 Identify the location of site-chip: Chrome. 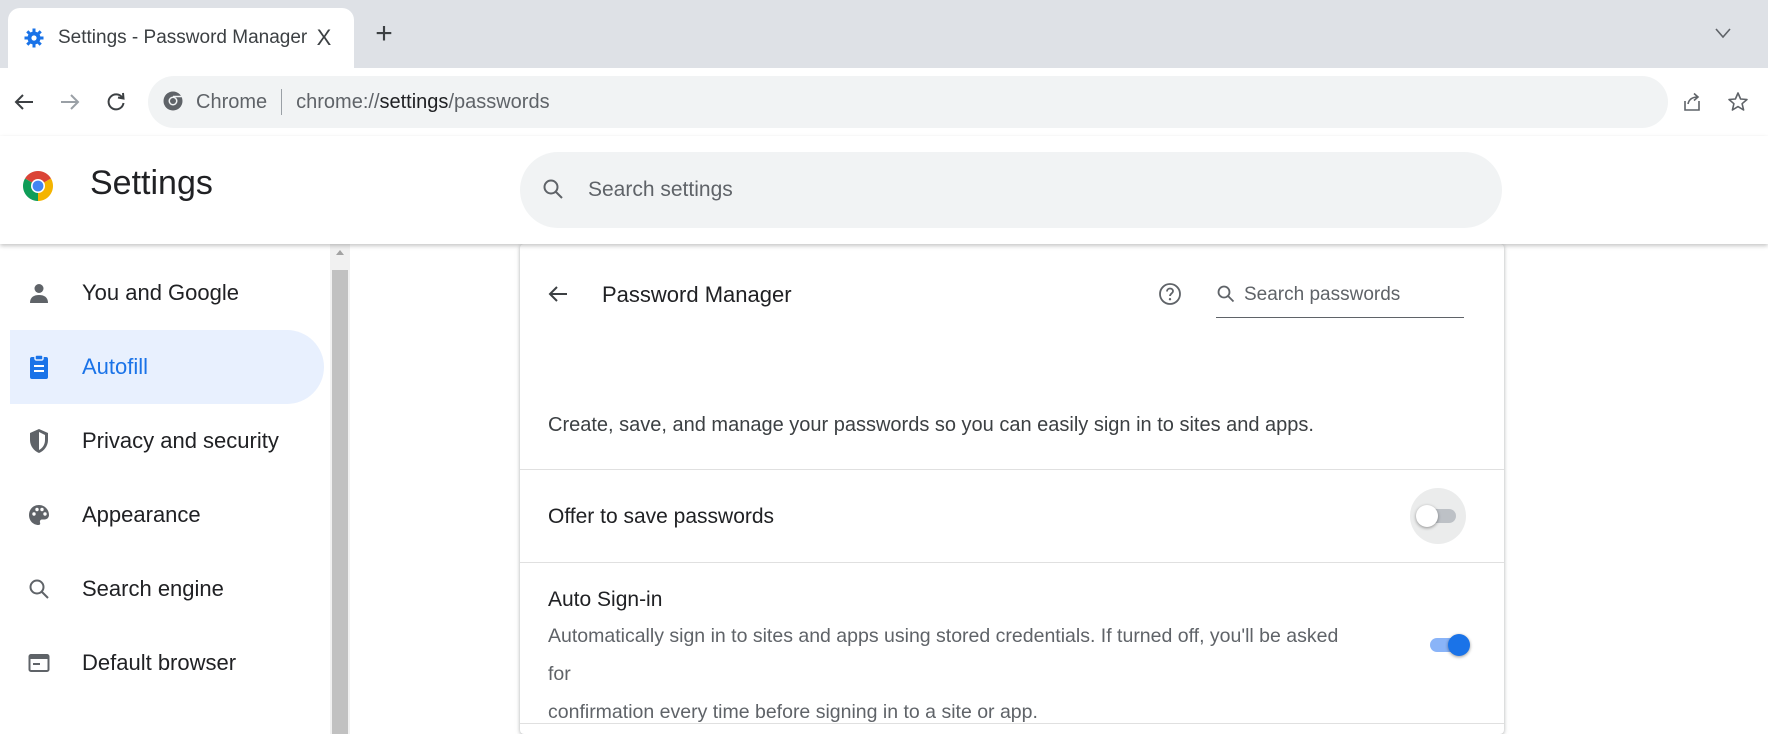
(214, 102).